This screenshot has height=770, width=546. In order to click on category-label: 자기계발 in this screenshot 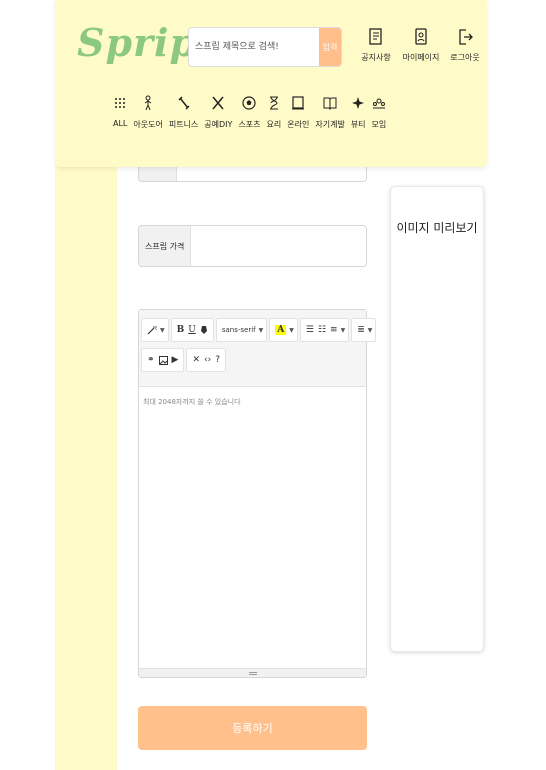, I will do `click(330, 124)`.